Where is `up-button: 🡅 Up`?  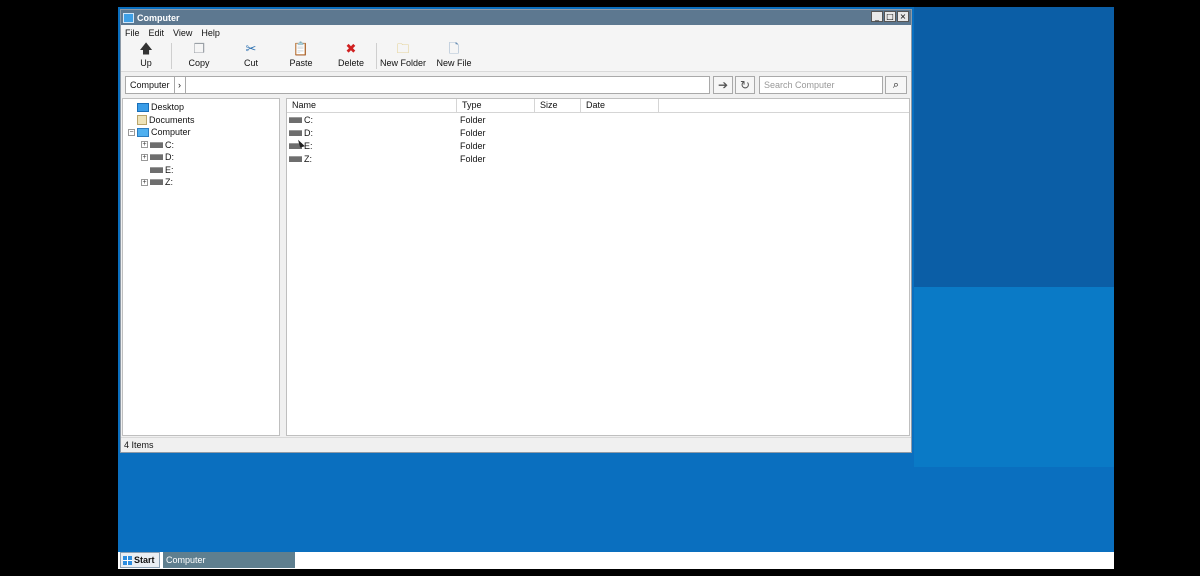
up-button: 🡅 Up is located at coordinates (146, 54).